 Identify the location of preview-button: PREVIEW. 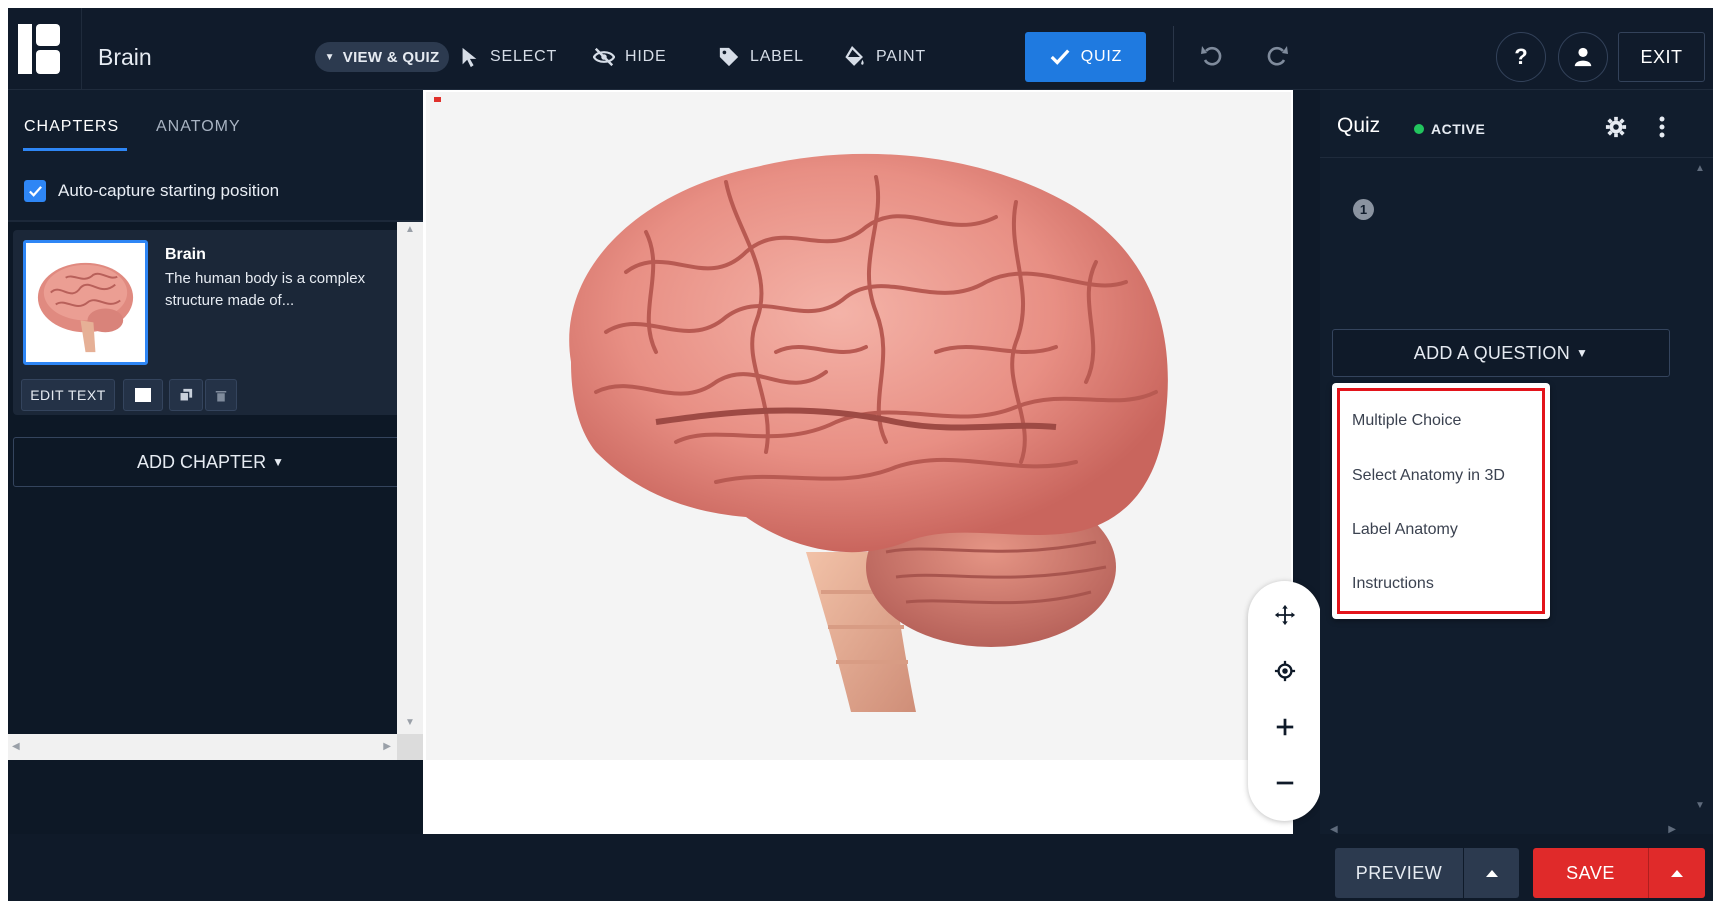
(1399, 873).